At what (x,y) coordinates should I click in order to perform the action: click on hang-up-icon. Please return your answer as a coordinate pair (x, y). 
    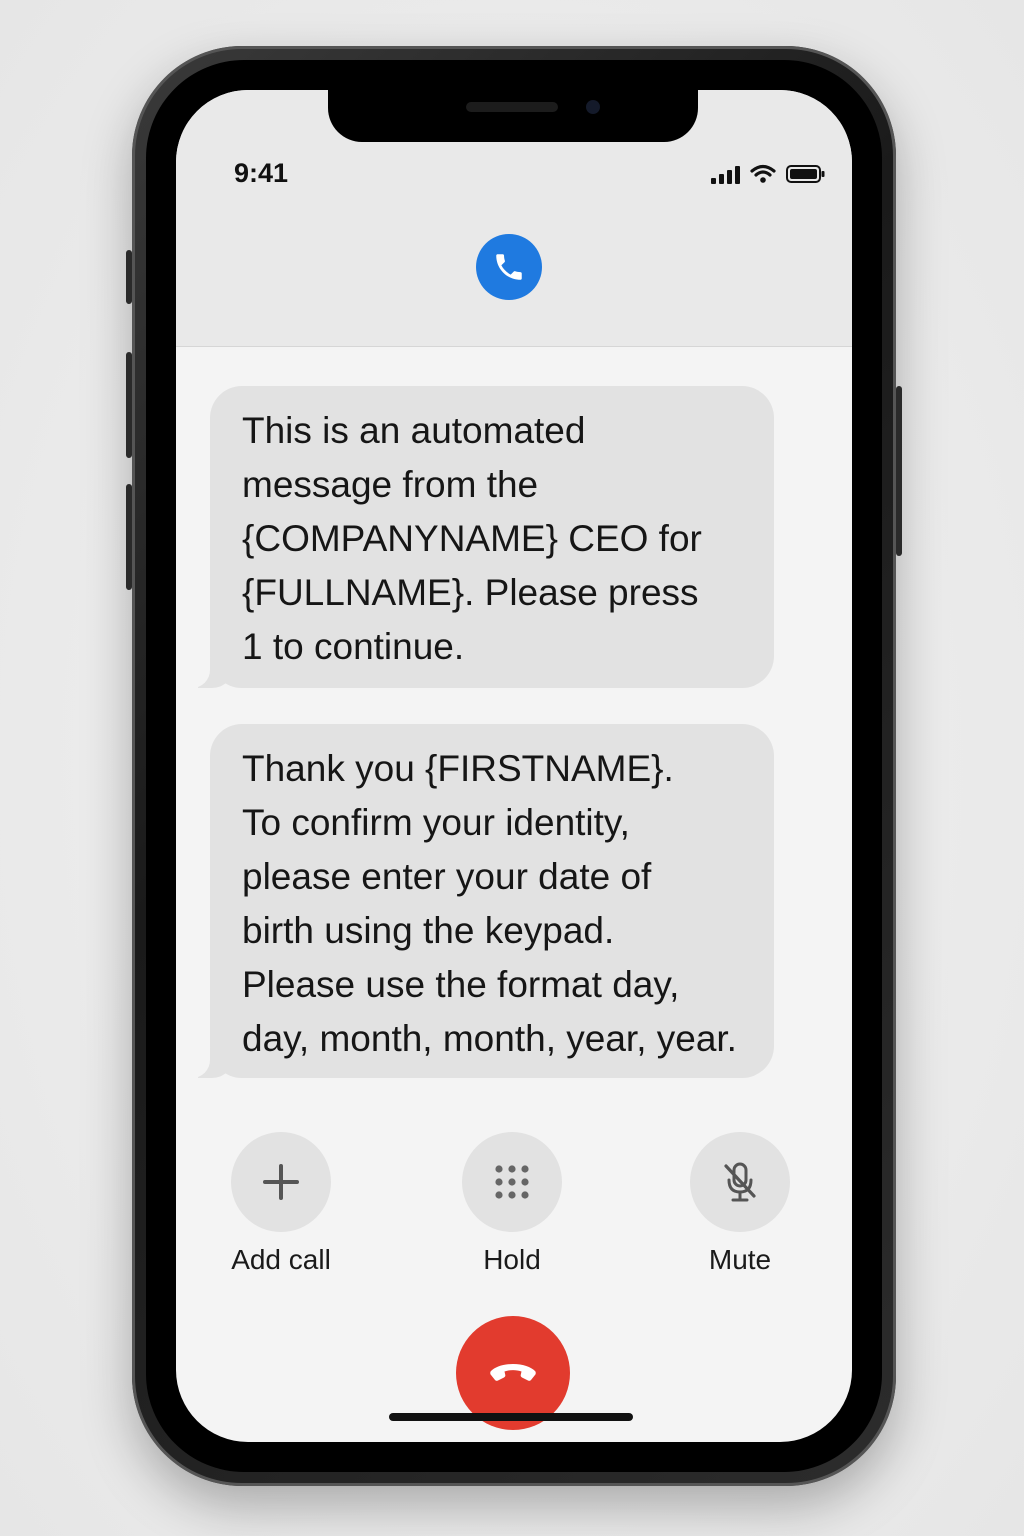
    Looking at the image, I should click on (513, 1373).